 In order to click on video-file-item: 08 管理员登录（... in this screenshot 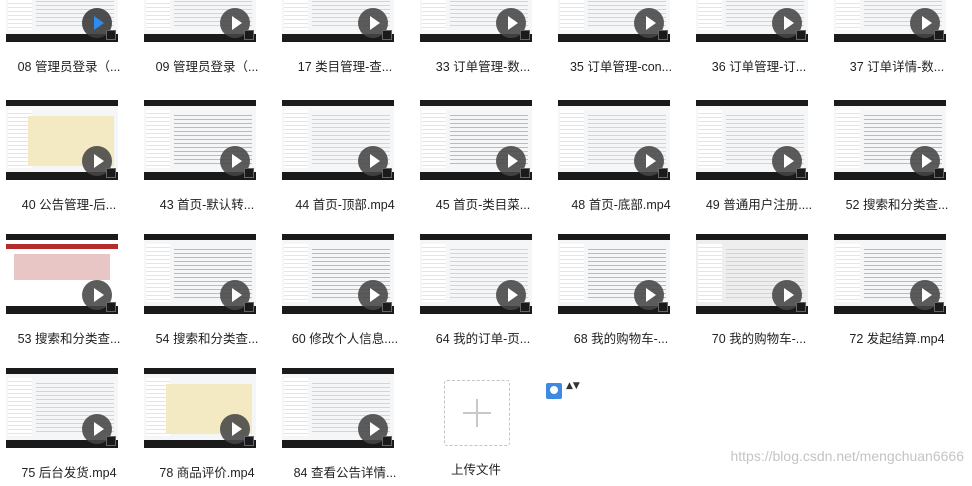, I will do `click(69, 40)`.